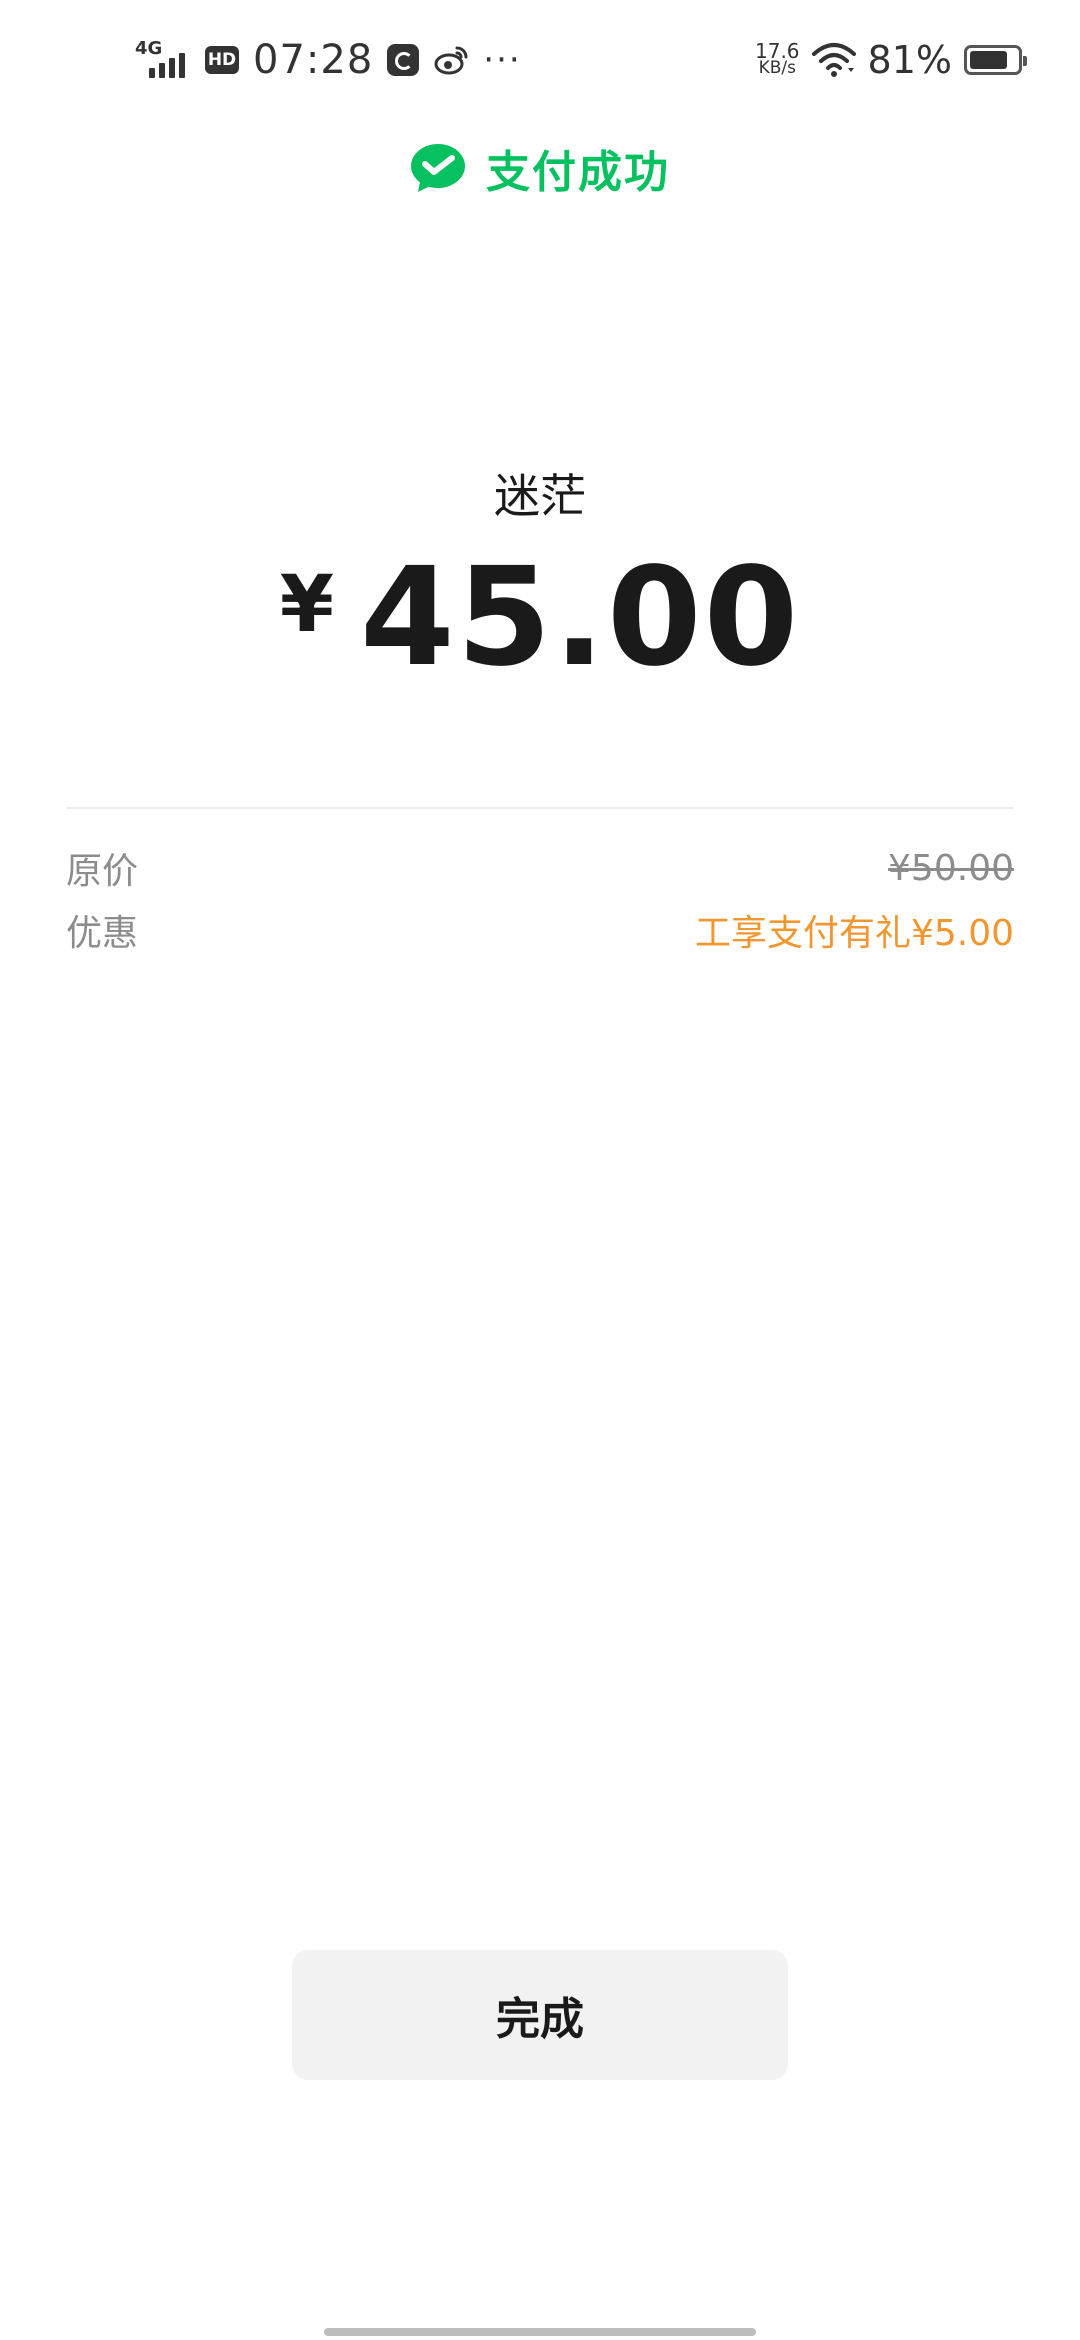 This screenshot has width=1080, height=2340. Describe the element at coordinates (102, 933) in the screenshot. I see `discount-label: 优惠` at that location.